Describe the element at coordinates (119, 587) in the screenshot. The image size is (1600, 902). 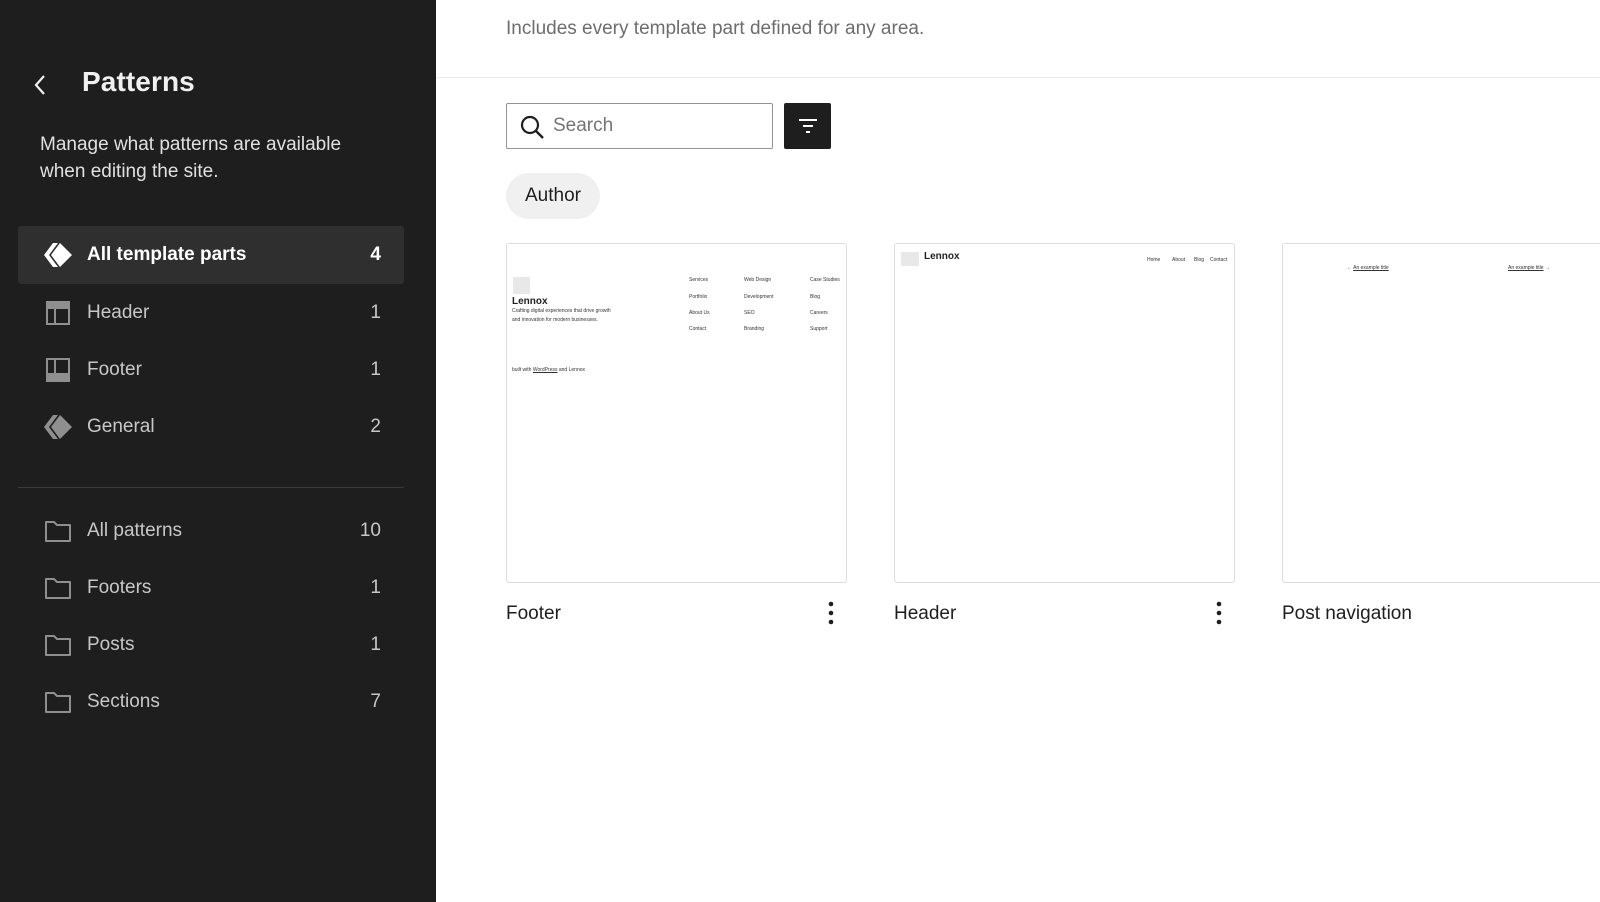
I see `sidebar-item-label: Footers` at that location.